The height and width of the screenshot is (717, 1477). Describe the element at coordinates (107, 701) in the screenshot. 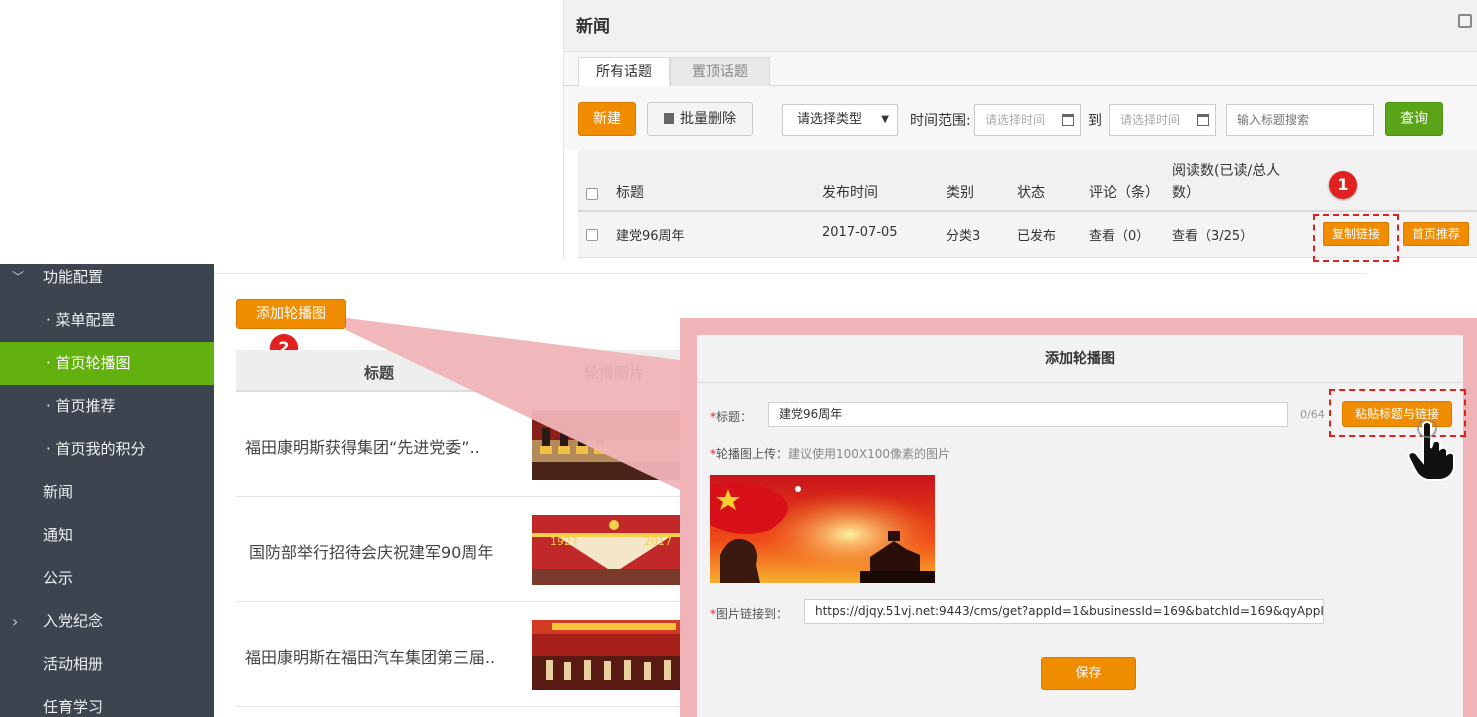

I see `sidebar-item-study: 任育学习` at that location.